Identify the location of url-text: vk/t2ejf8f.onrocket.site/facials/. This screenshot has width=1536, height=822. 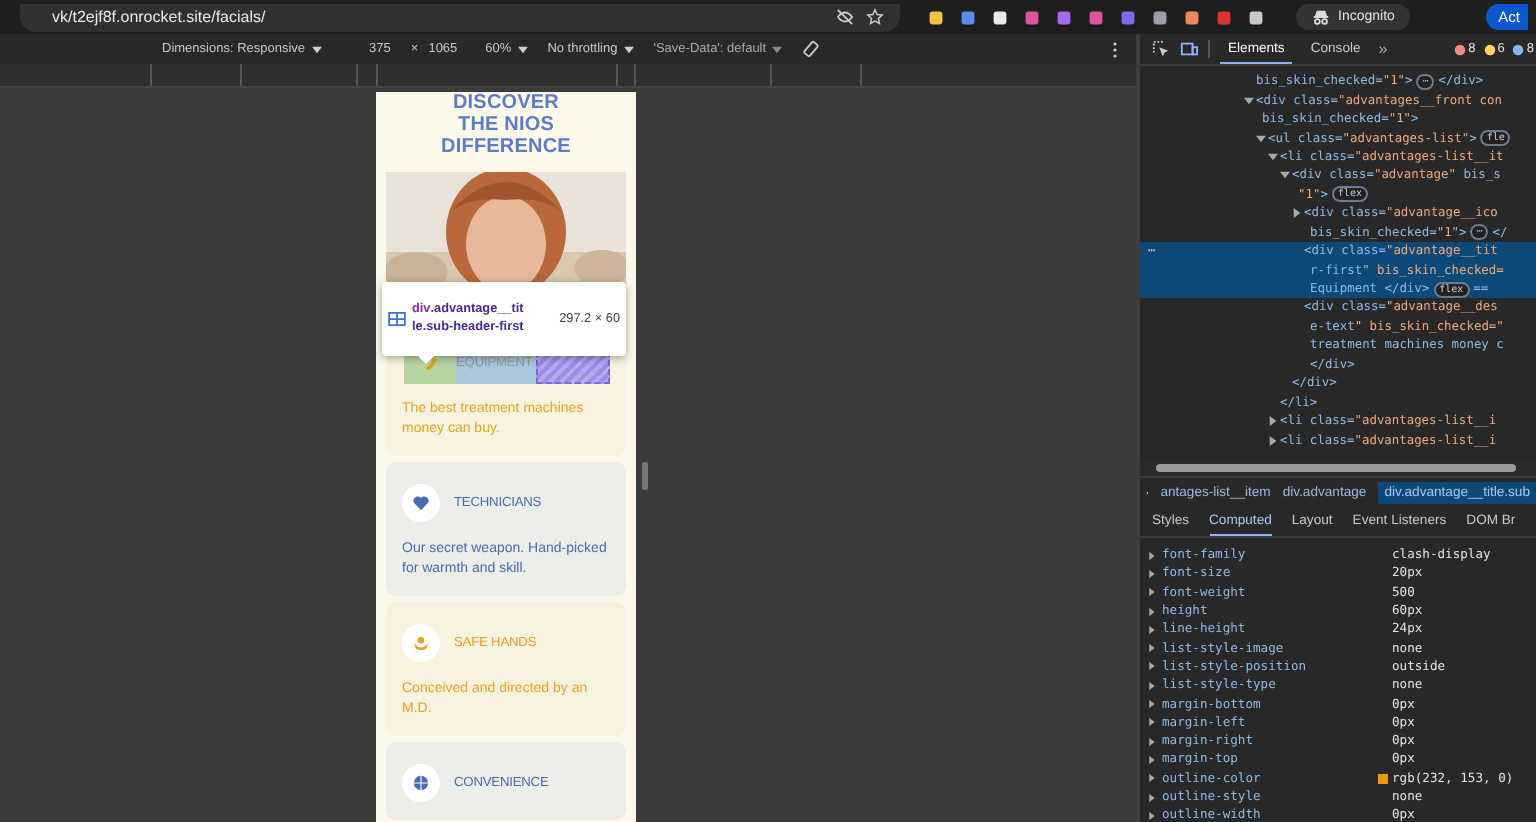
(160, 17).